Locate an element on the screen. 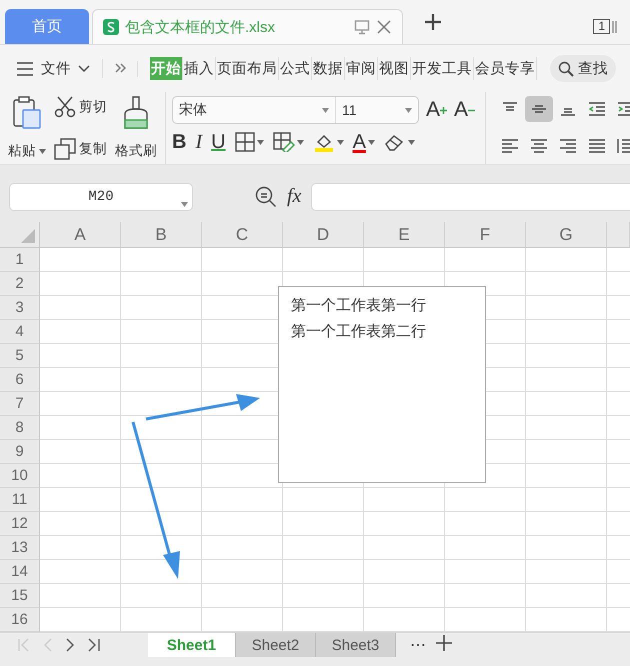 Image resolution: width=630 pixels, height=666 pixels. column-header: E is located at coordinates (404, 235).